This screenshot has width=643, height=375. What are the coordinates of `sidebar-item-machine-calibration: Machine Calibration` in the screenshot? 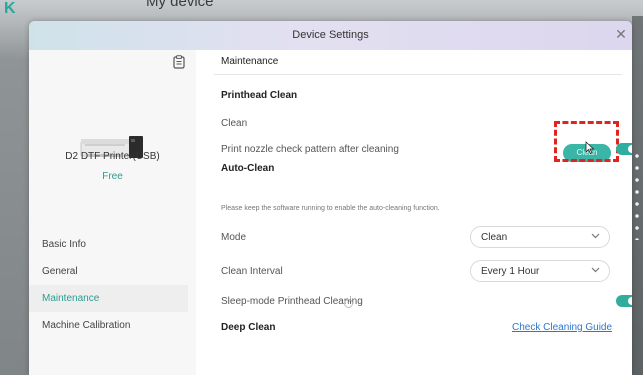 It's located at (108, 325).